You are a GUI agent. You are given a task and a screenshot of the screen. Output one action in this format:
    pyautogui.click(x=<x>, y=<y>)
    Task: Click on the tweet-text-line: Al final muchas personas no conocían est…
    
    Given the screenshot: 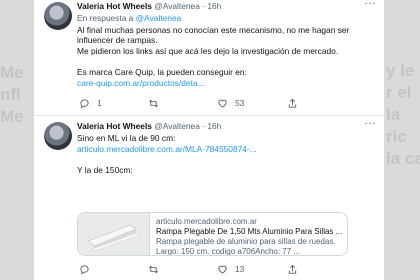 What is the action you would take?
    pyautogui.click(x=213, y=29)
    